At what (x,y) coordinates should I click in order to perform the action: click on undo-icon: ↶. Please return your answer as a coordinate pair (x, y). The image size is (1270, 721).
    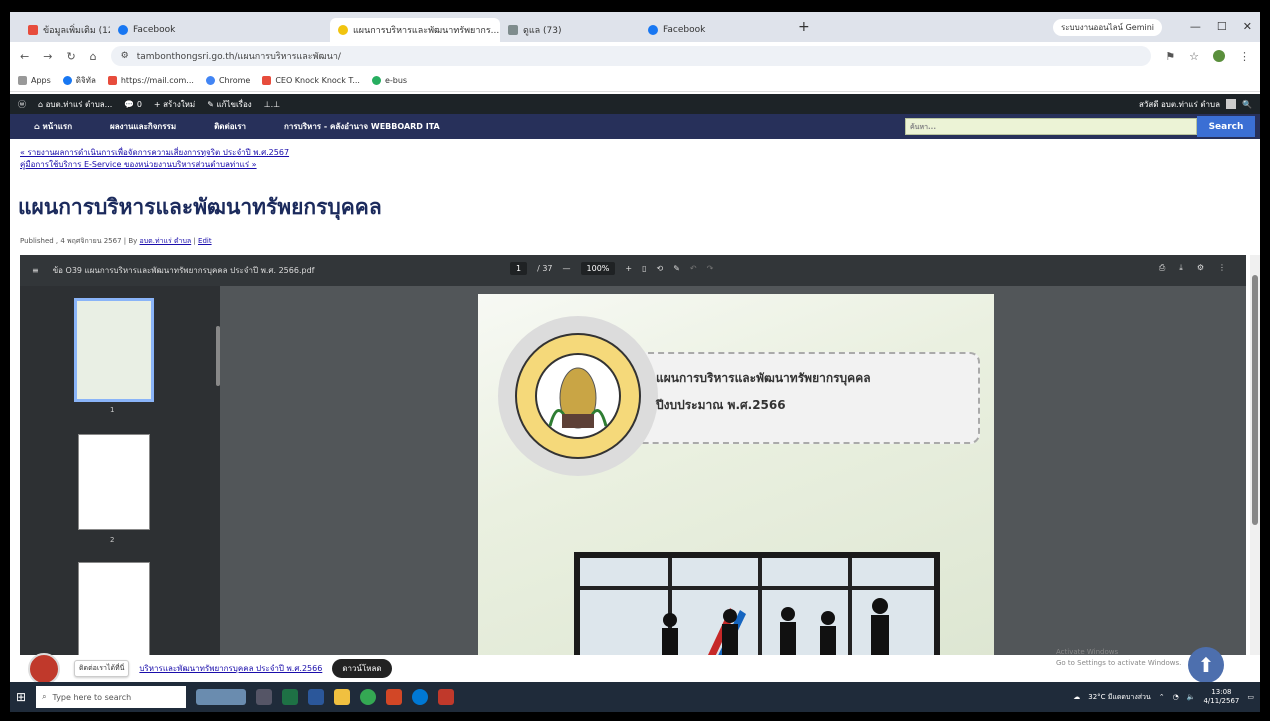
    Looking at the image, I should click on (693, 268).